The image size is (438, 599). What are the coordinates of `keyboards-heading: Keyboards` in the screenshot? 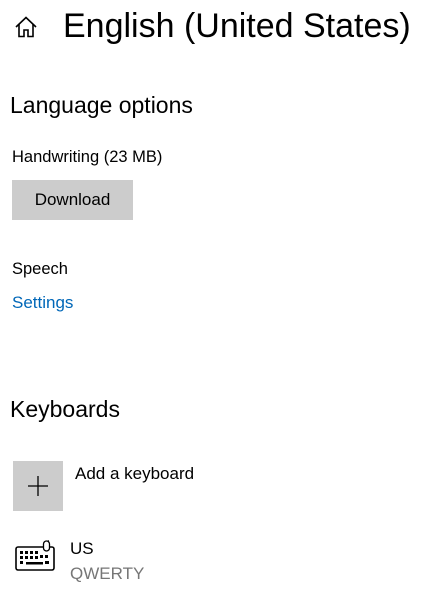 It's located at (65, 409).